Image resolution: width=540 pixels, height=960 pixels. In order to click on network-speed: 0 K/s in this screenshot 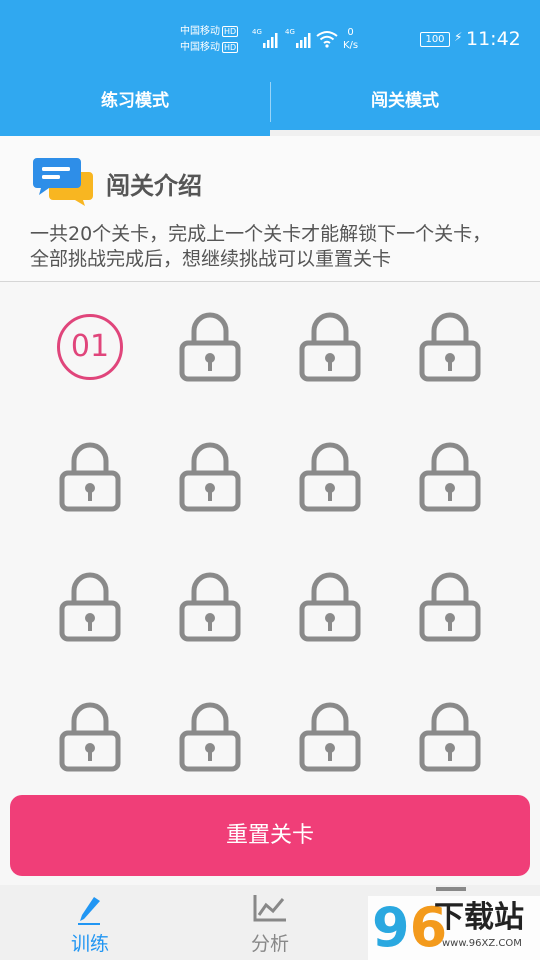, I will do `click(351, 39)`.